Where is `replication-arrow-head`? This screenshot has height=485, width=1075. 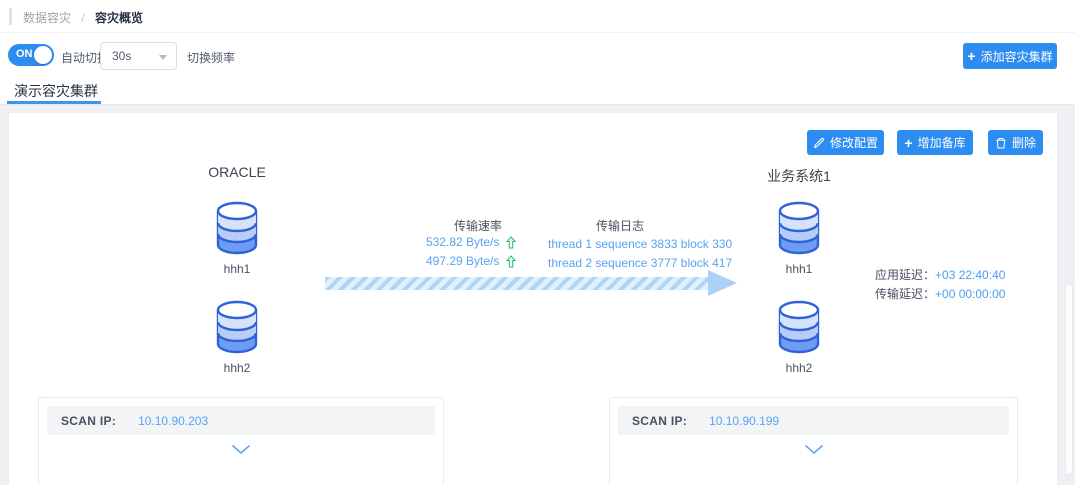
replication-arrow-head is located at coordinates (722, 283).